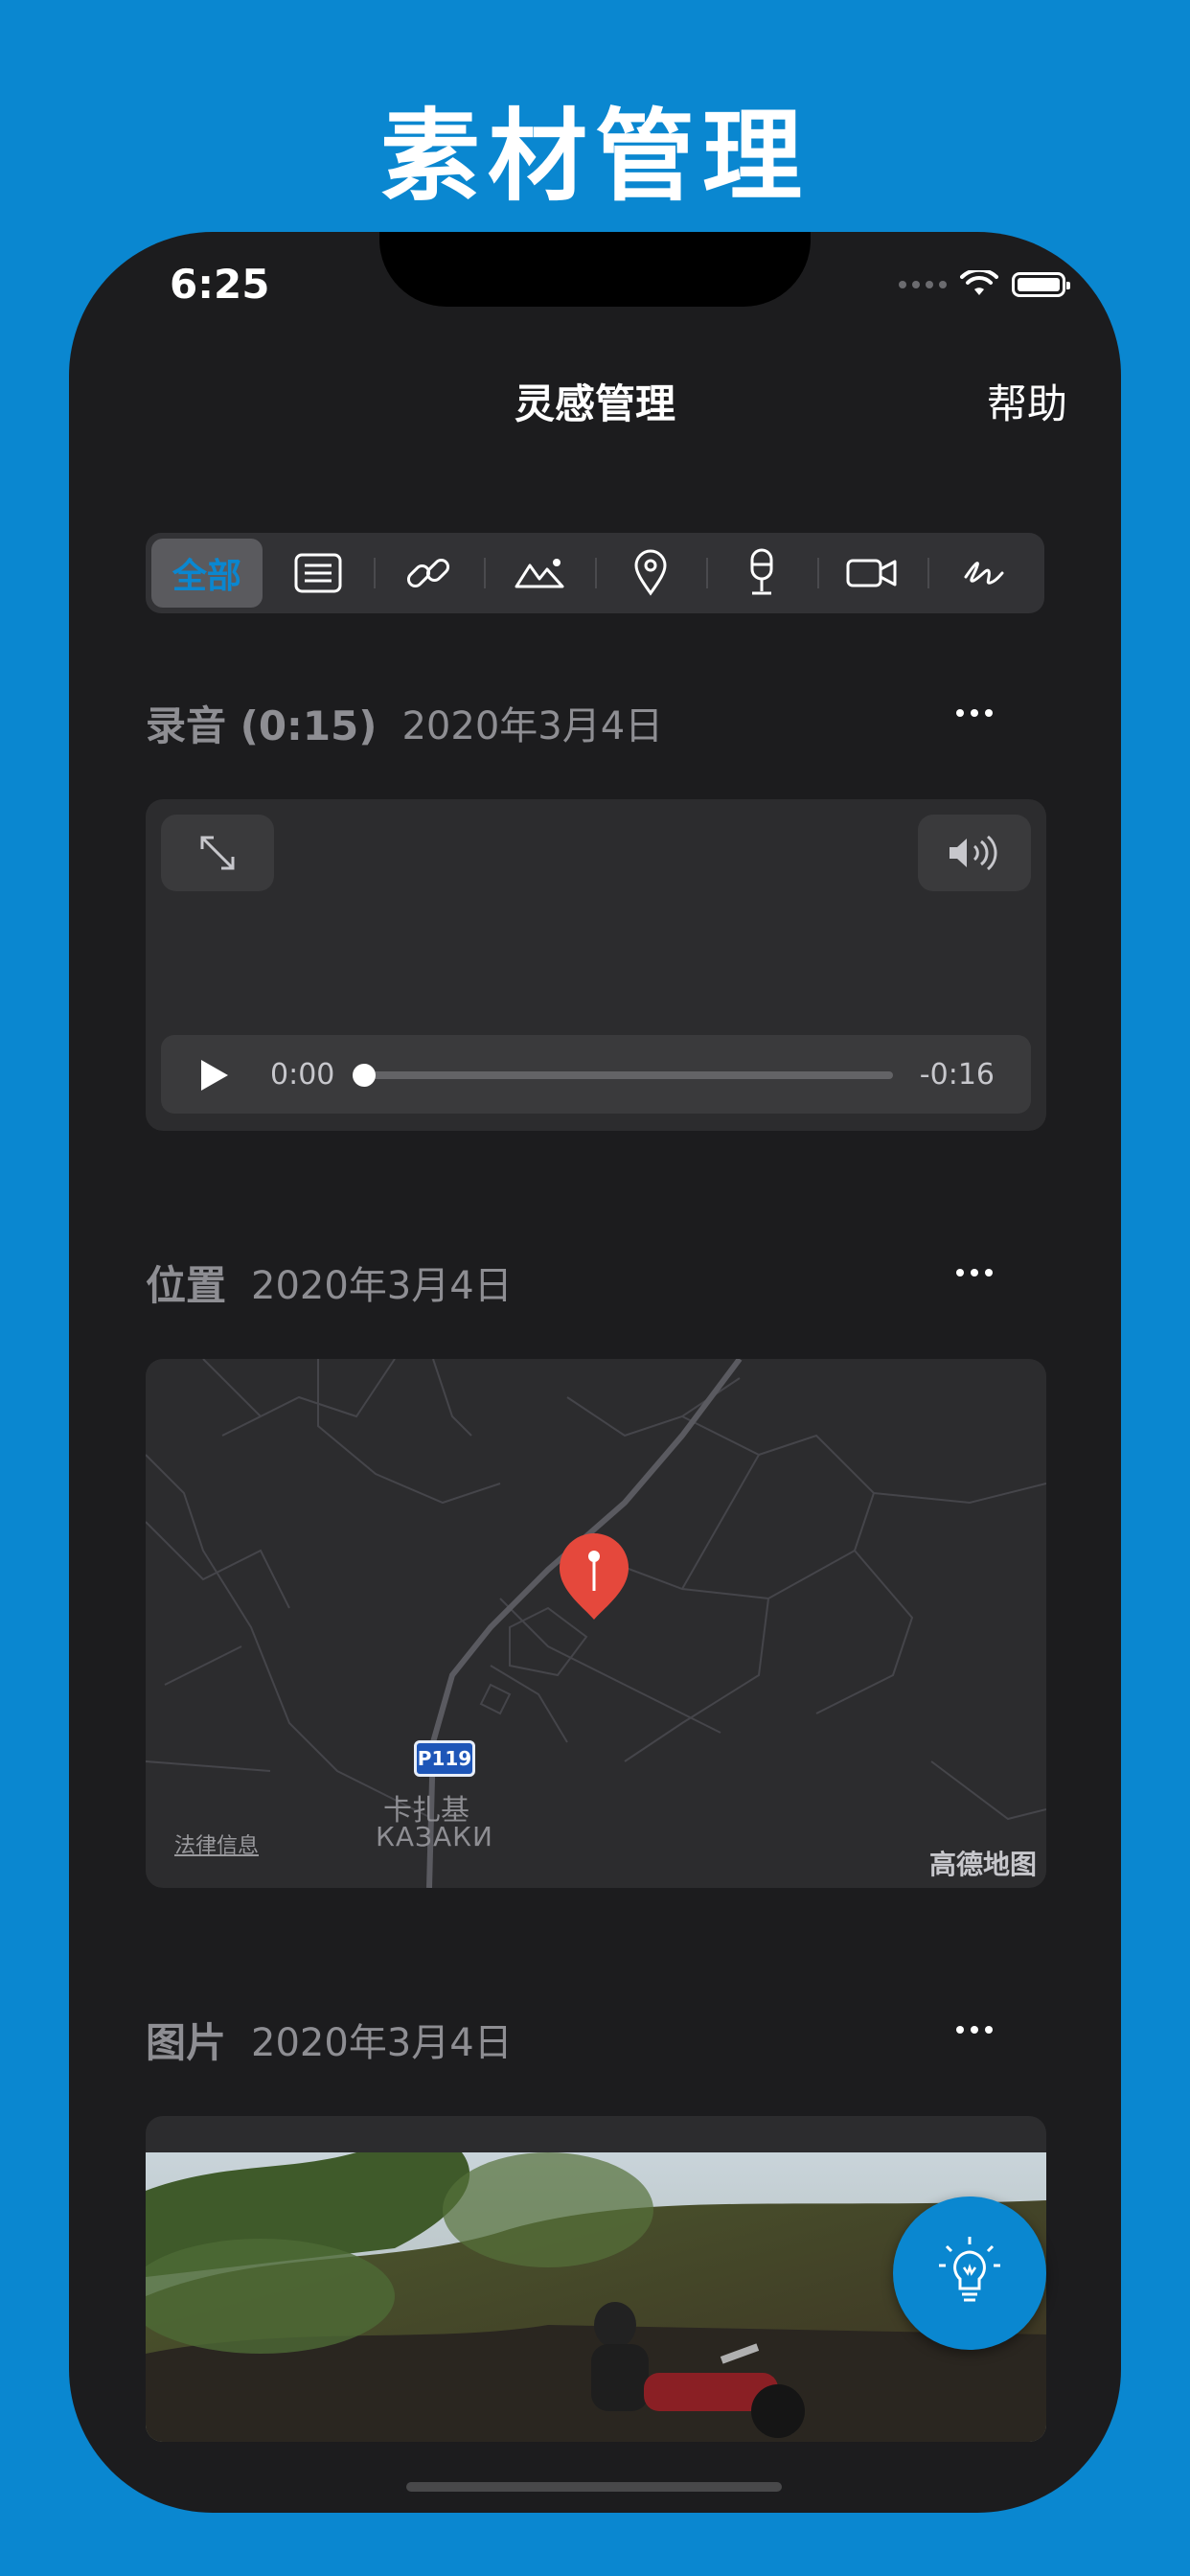 This screenshot has width=1190, height=2576. I want to click on text-icon, so click(318, 573).